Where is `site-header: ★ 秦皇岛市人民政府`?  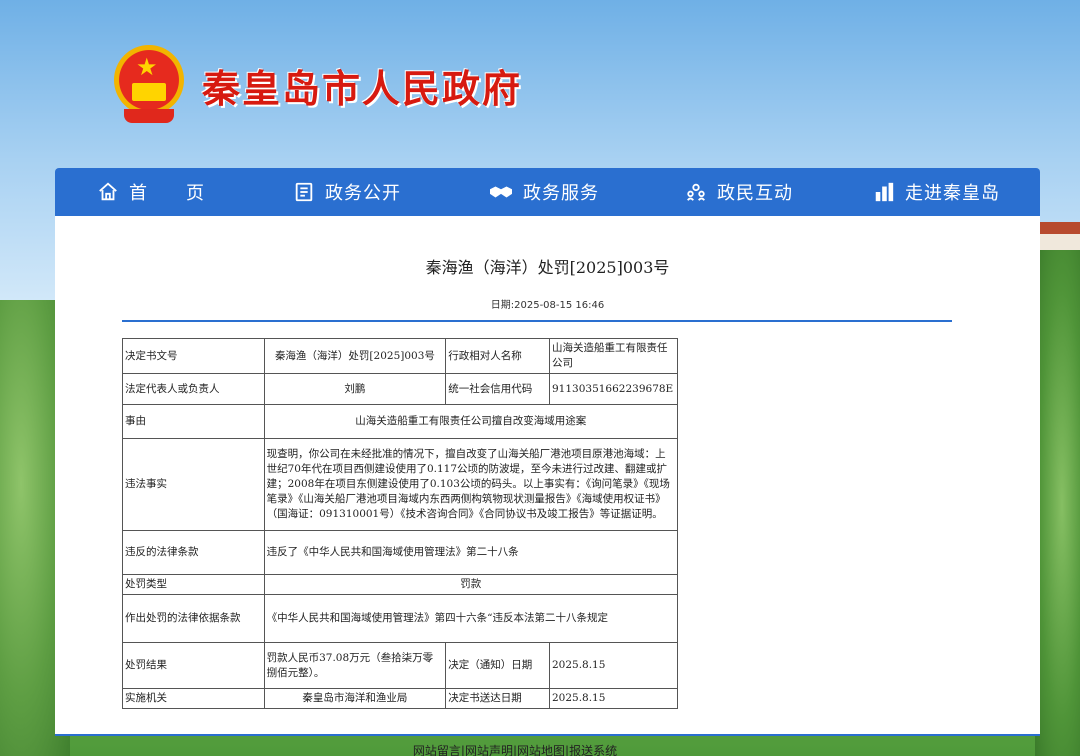 site-header: ★ 秦皇岛市人民政府 is located at coordinates (316, 85).